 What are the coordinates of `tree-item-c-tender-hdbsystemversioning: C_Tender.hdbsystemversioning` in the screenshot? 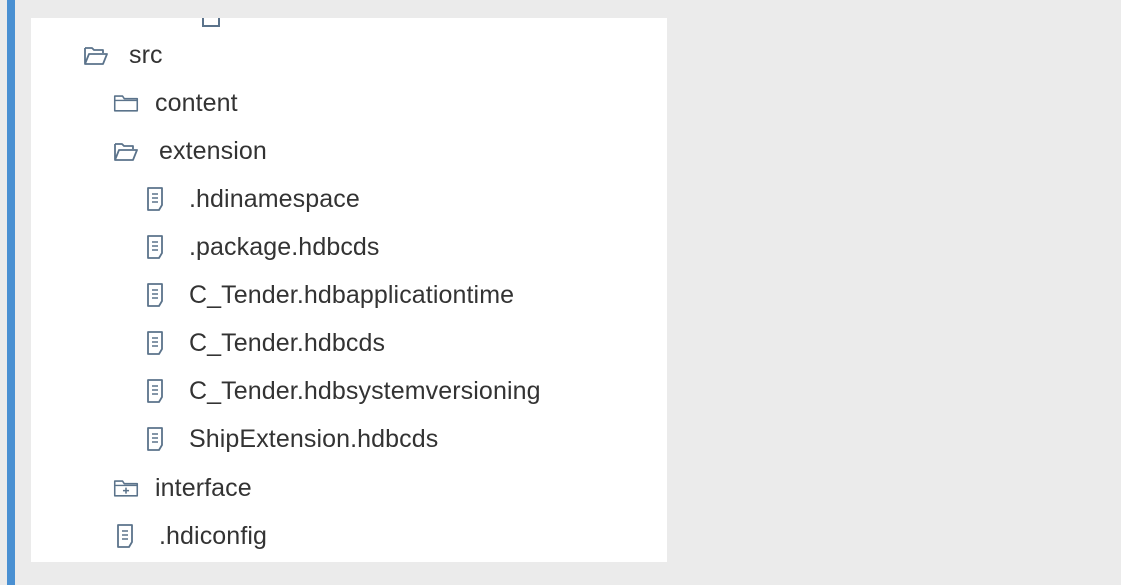 It's located at (342, 391).